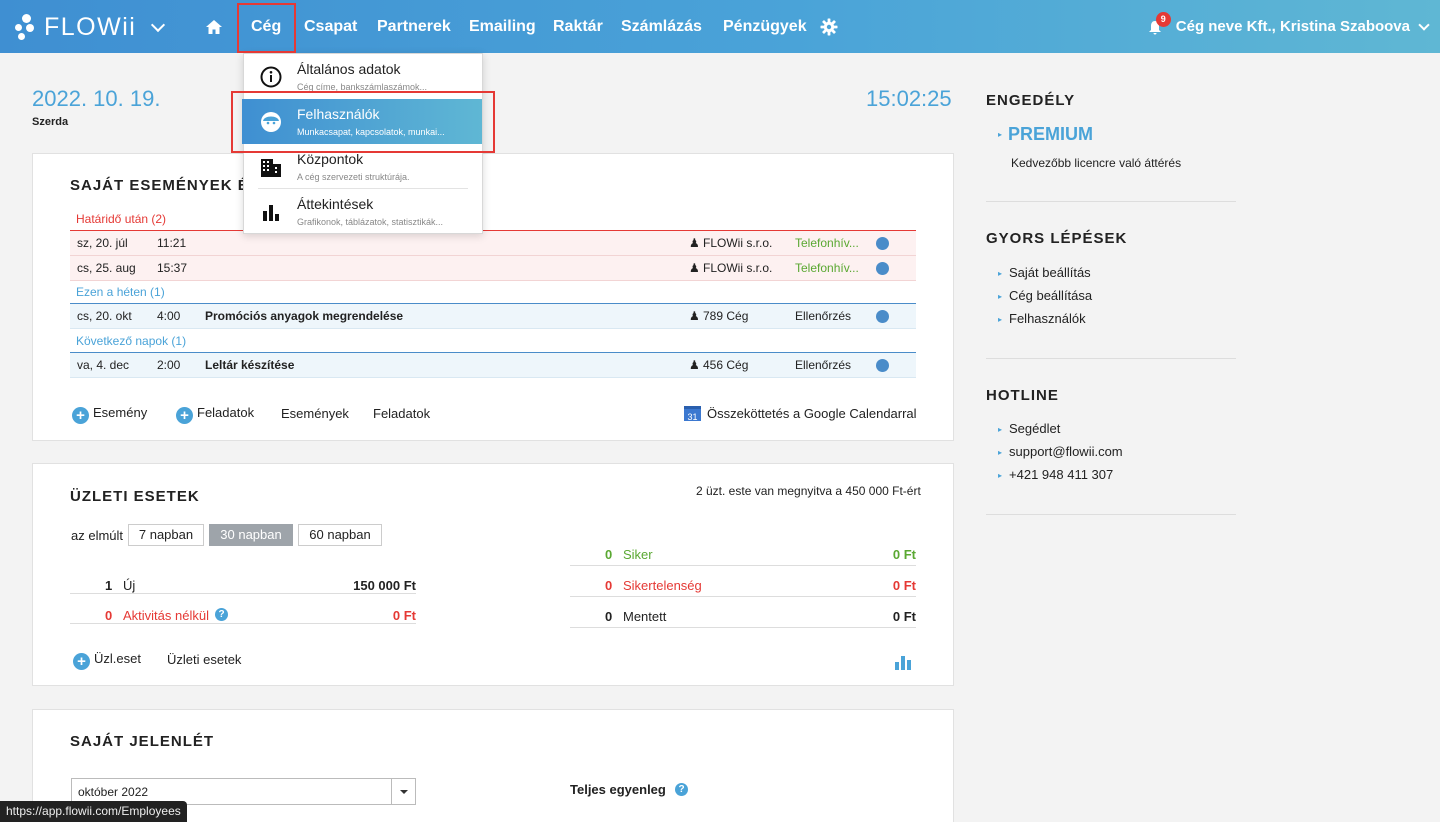 Image resolution: width=1440 pixels, height=822 pixels. I want to click on deal-stat-new: 1 Új 150 000 Ft, so click(243, 580).